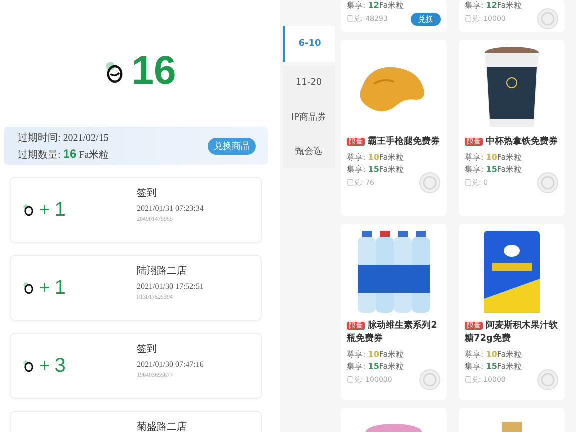 The image size is (576, 432). Describe the element at coordinates (170, 286) in the screenshot. I see `record-time: 2021/01/30 17:52:51` at that location.